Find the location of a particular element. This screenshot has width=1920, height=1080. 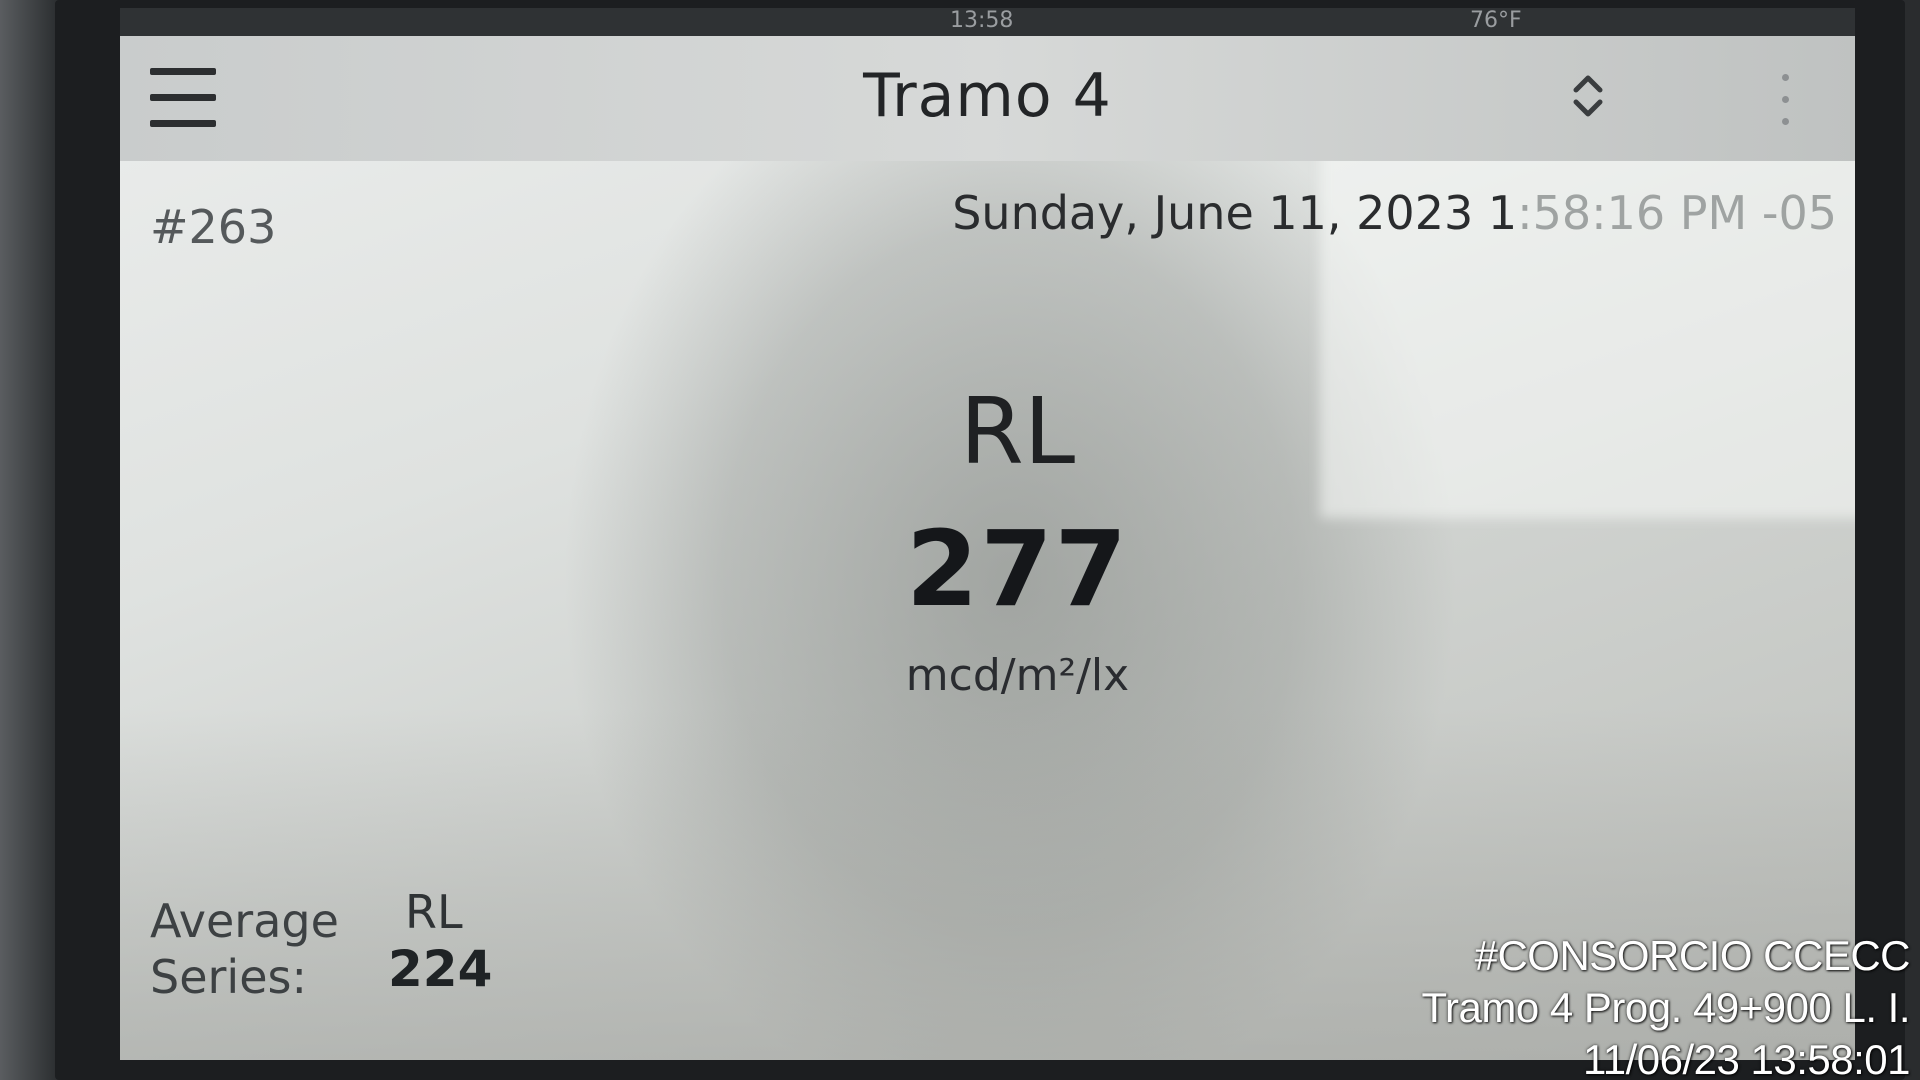

reading-value: 277 is located at coordinates (1017, 569).